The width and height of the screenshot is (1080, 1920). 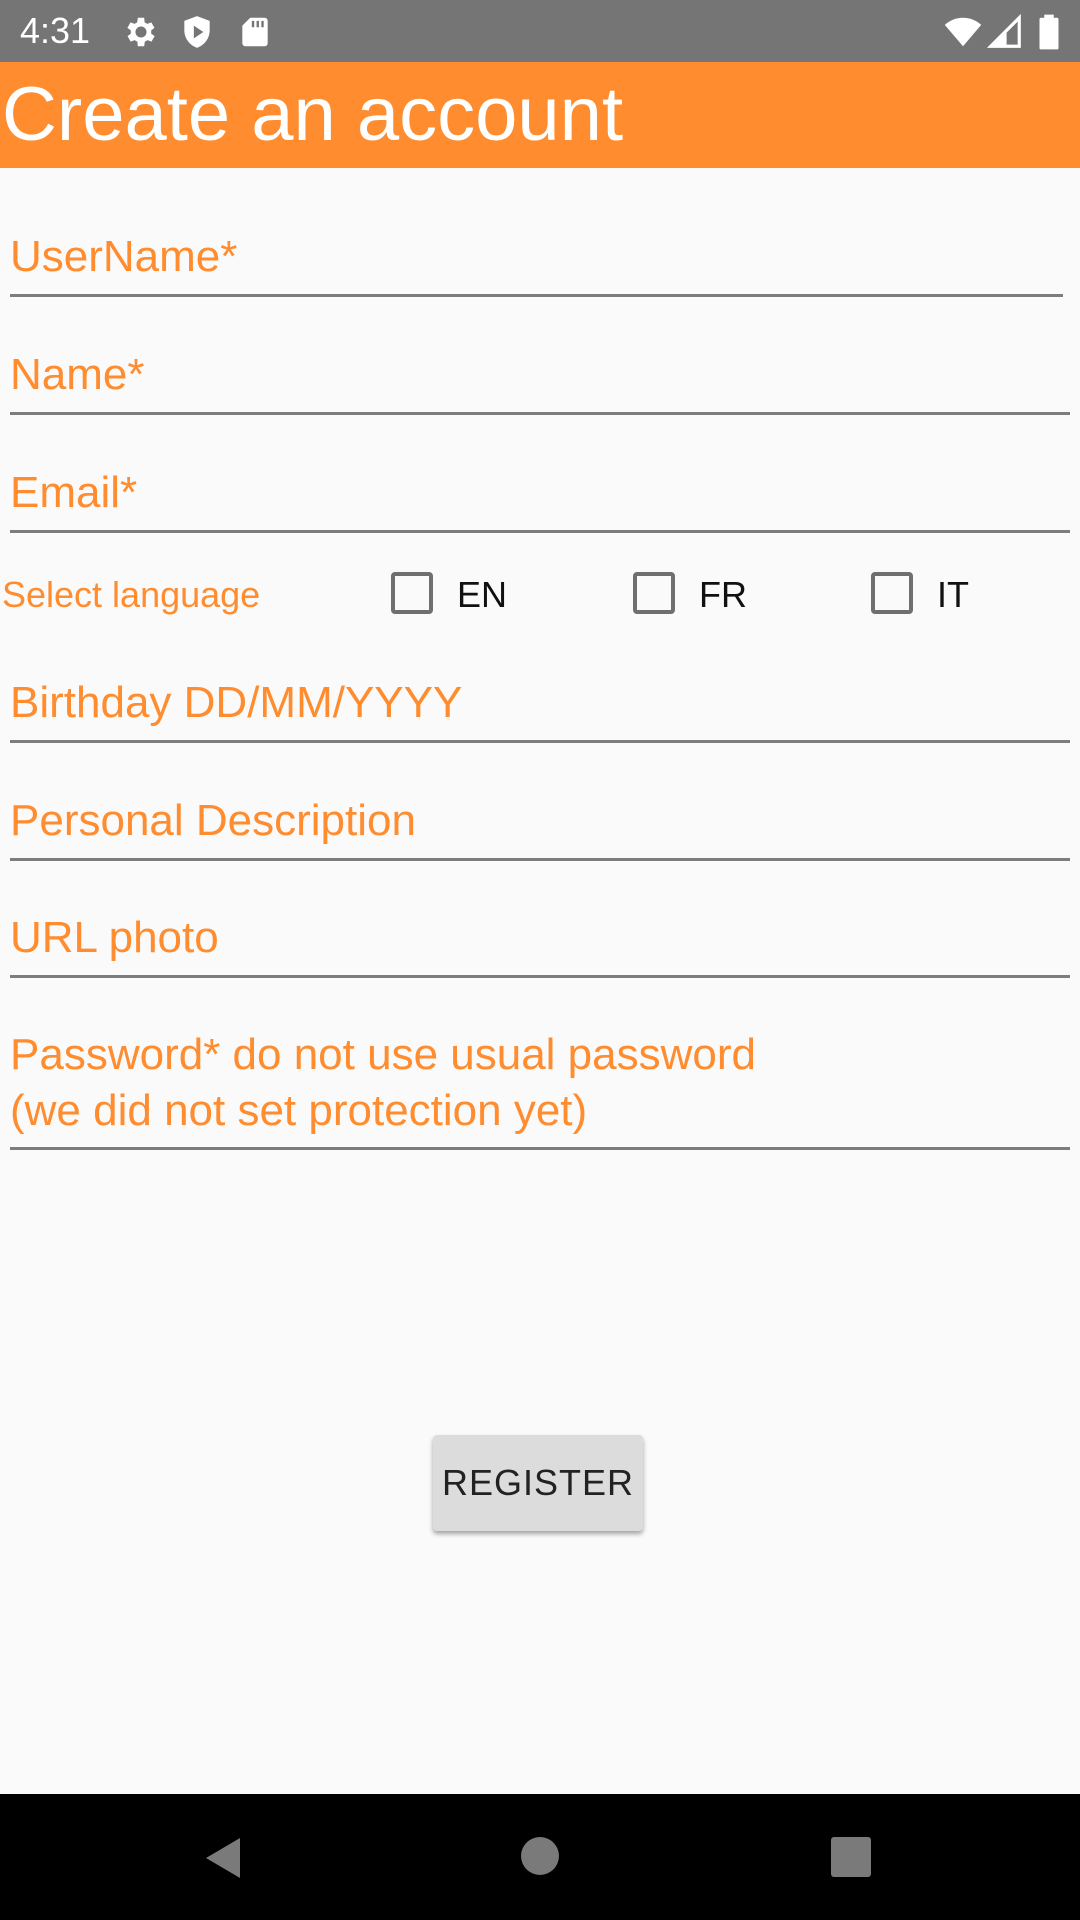 What do you see at coordinates (851, 1857) in the screenshot?
I see `recents-icon` at bounding box center [851, 1857].